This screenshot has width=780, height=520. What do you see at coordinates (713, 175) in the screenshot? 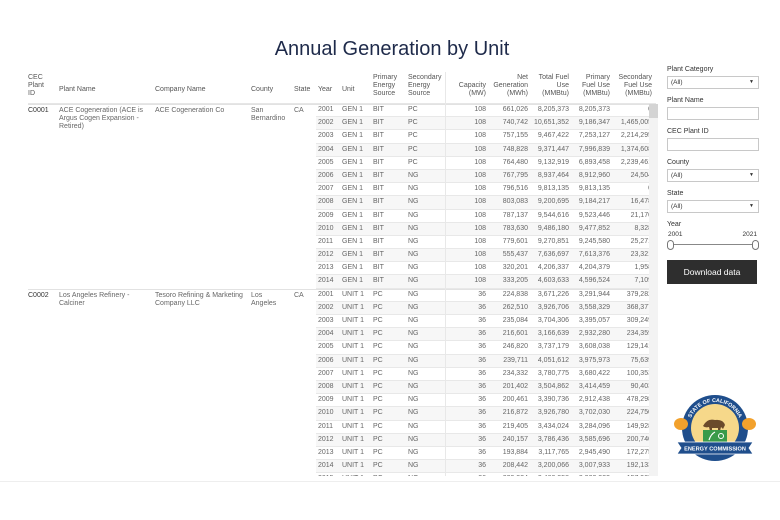
I see `county-select: (All) ▼` at bounding box center [713, 175].